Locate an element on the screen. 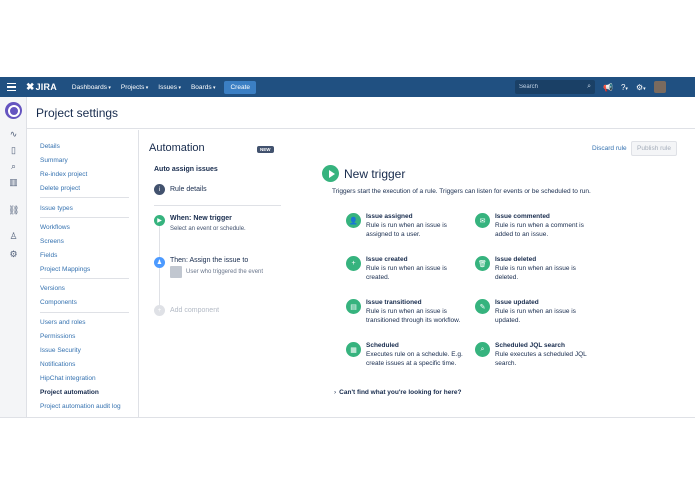  help-icon: ?▾ is located at coordinates (624, 87).